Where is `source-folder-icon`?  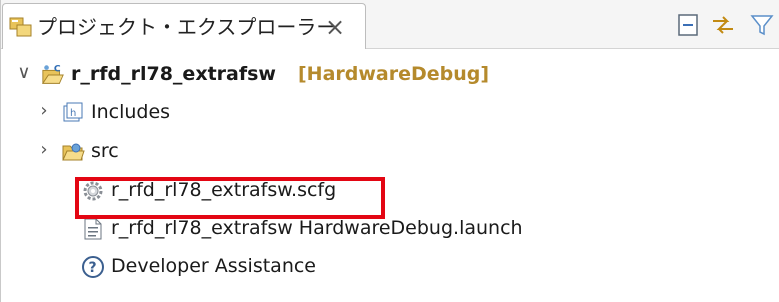 source-folder-icon is located at coordinates (73, 152).